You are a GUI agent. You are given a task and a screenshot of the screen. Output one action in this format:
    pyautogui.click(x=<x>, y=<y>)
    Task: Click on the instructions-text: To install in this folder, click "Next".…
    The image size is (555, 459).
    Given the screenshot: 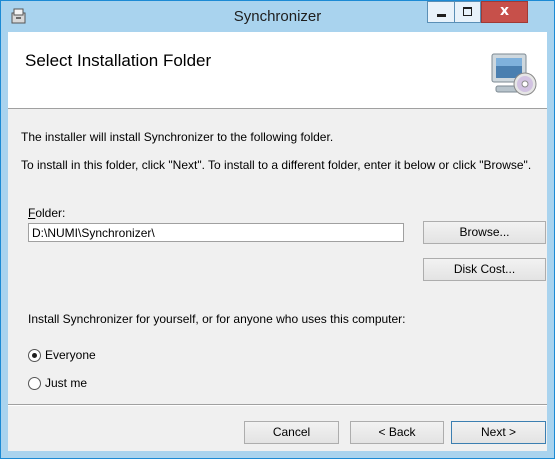 What is the action you would take?
    pyautogui.click(x=276, y=165)
    